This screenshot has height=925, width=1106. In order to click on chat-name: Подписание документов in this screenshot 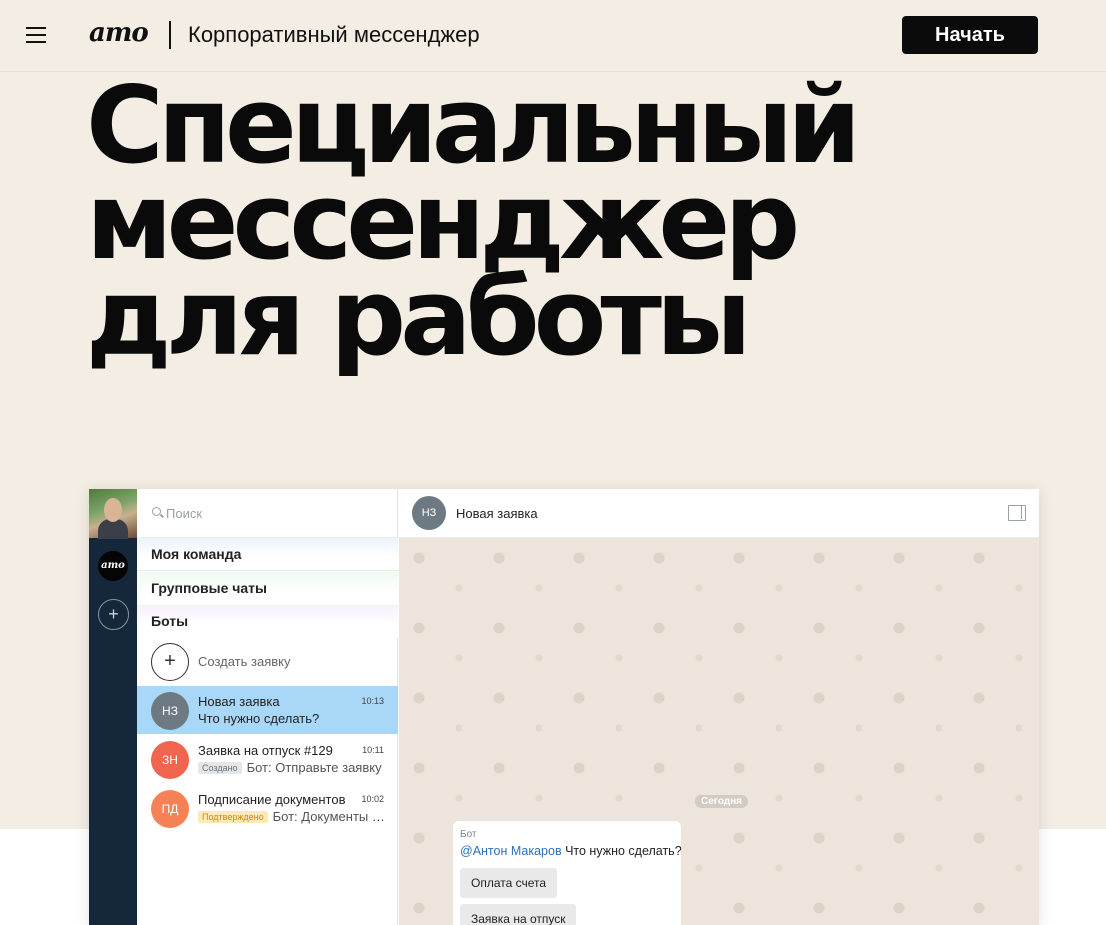, I will do `click(272, 799)`.